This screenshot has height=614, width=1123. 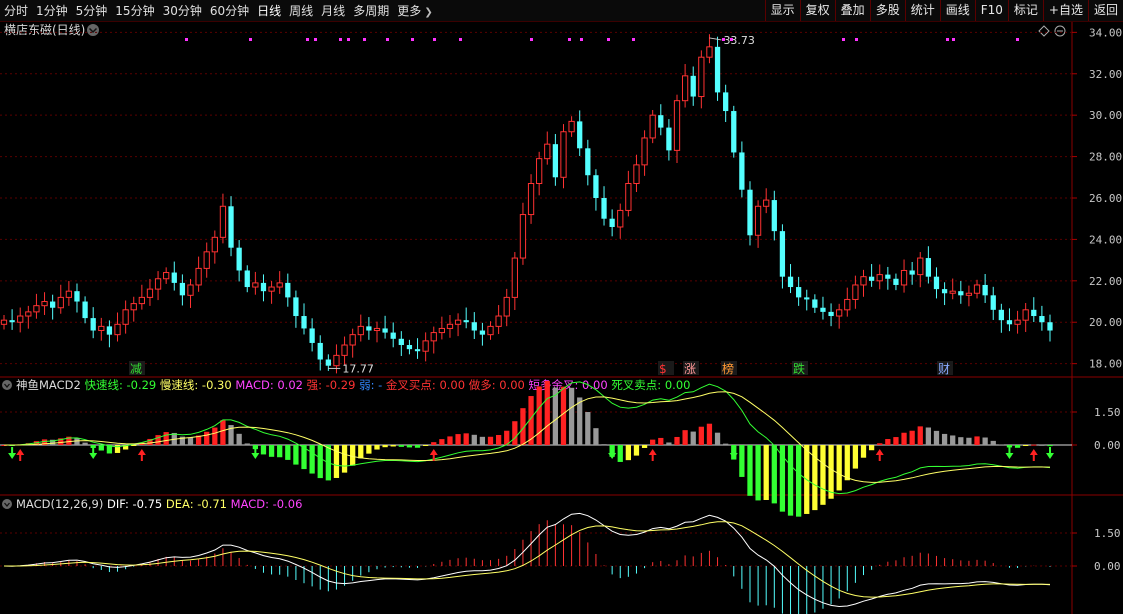 What do you see at coordinates (1105, 198) in the screenshot?
I see `price-tick-label-4: 26.00` at bounding box center [1105, 198].